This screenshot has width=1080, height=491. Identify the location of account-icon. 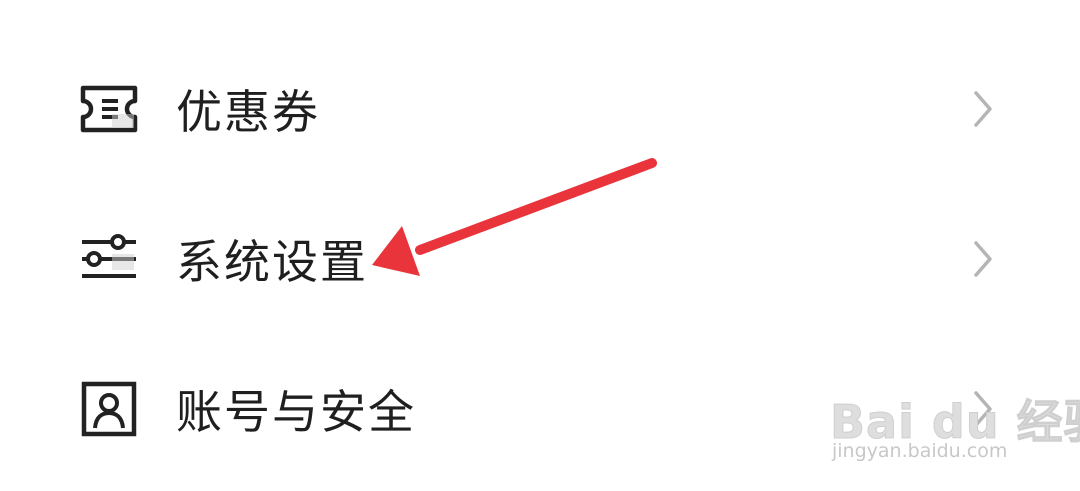
(109, 409).